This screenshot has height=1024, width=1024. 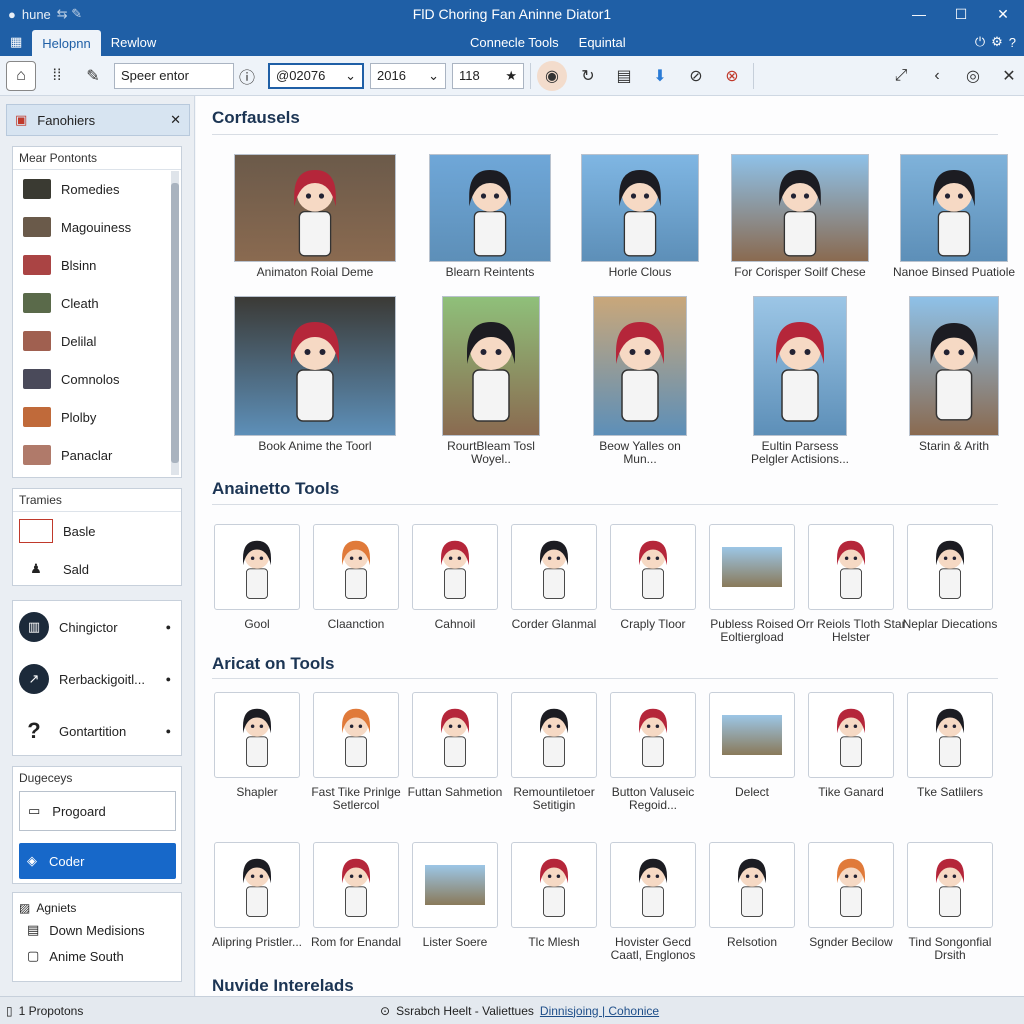 What do you see at coordinates (97, 303) in the screenshot?
I see `list-item-cleath: Cleath` at bounding box center [97, 303].